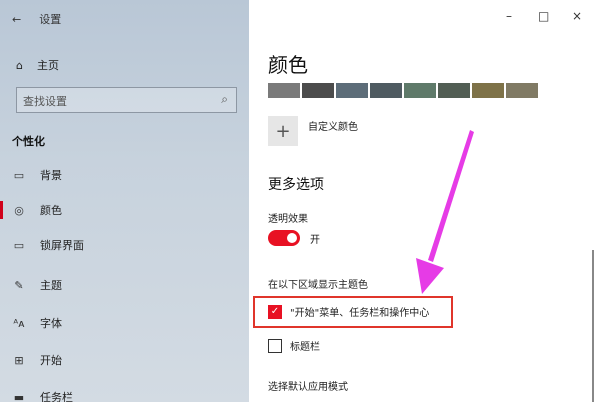  What do you see at coordinates (284, 238) in the screenshot?
I see `transparency-toggle` at bounding box center [284, 238].